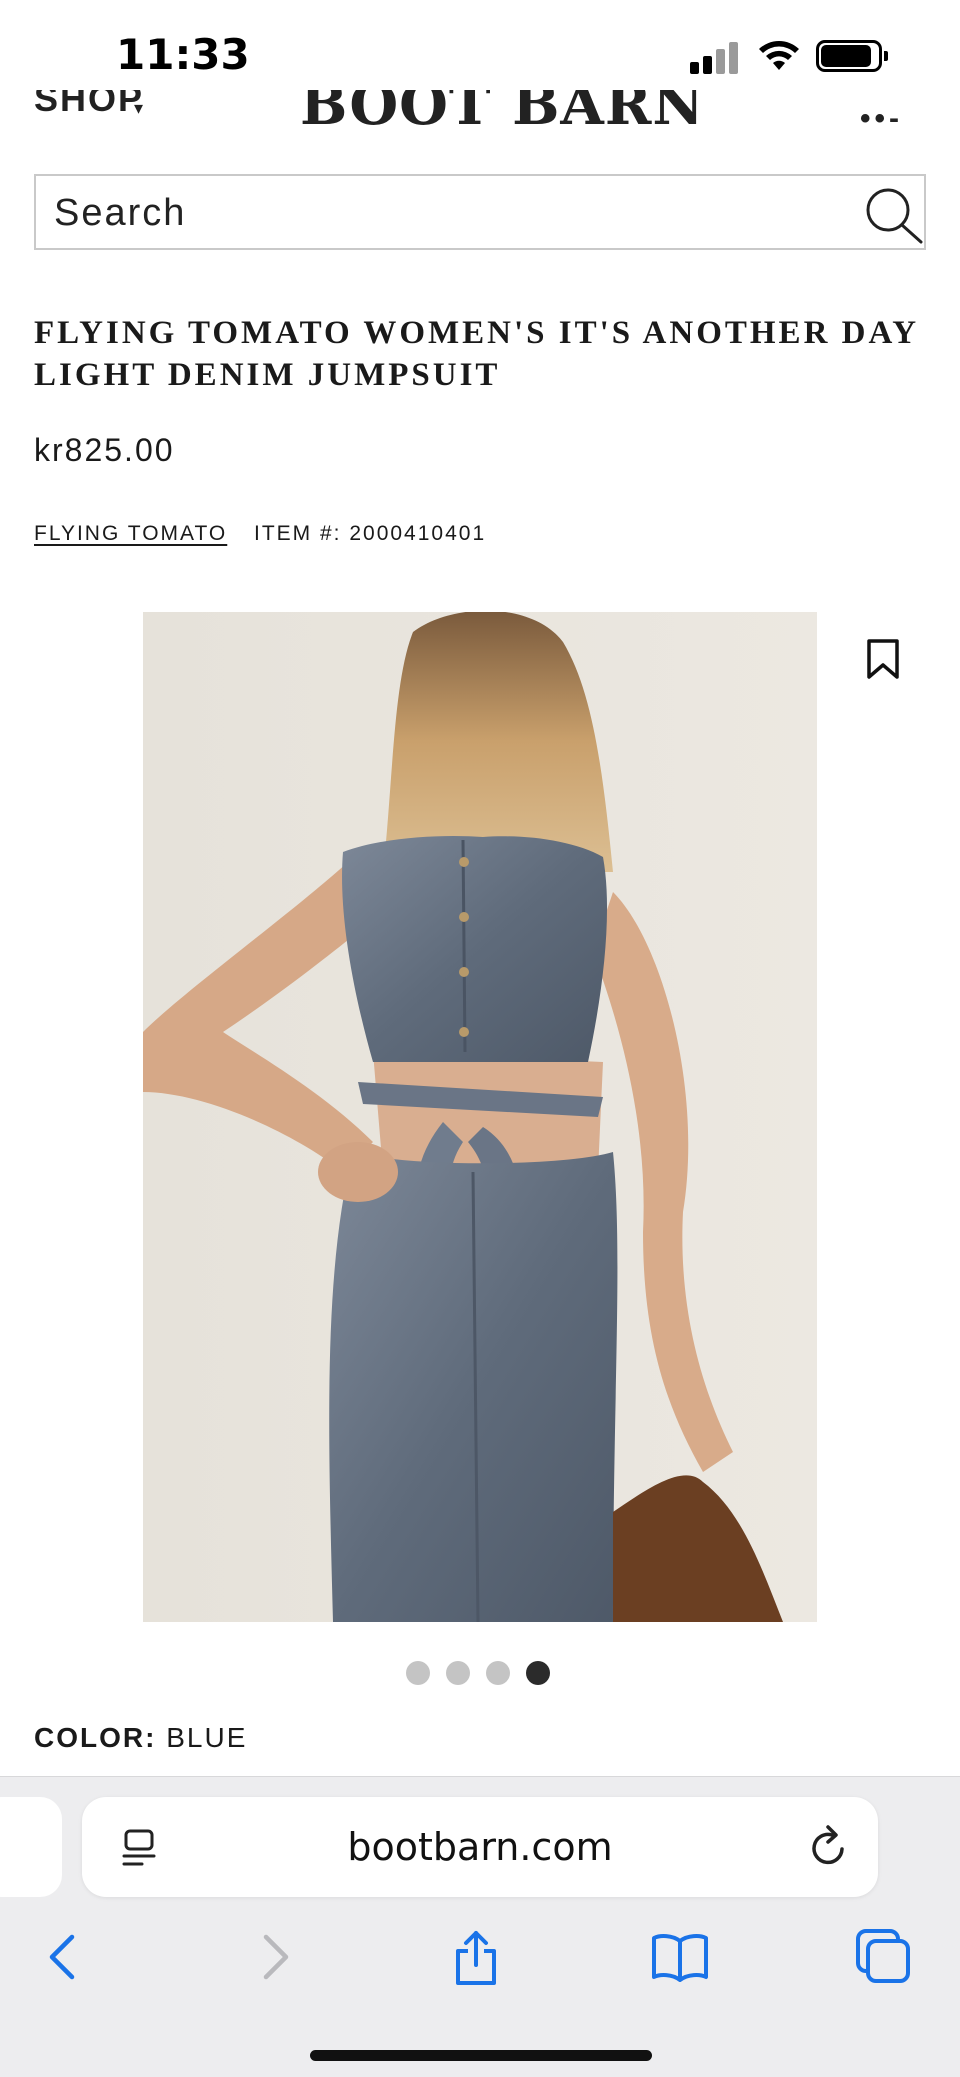 The width and height of the screenshot is (960, 2077). Describe the element at coordinates (274, 1957) in the screenshot. I see `forward-icon` at that location.